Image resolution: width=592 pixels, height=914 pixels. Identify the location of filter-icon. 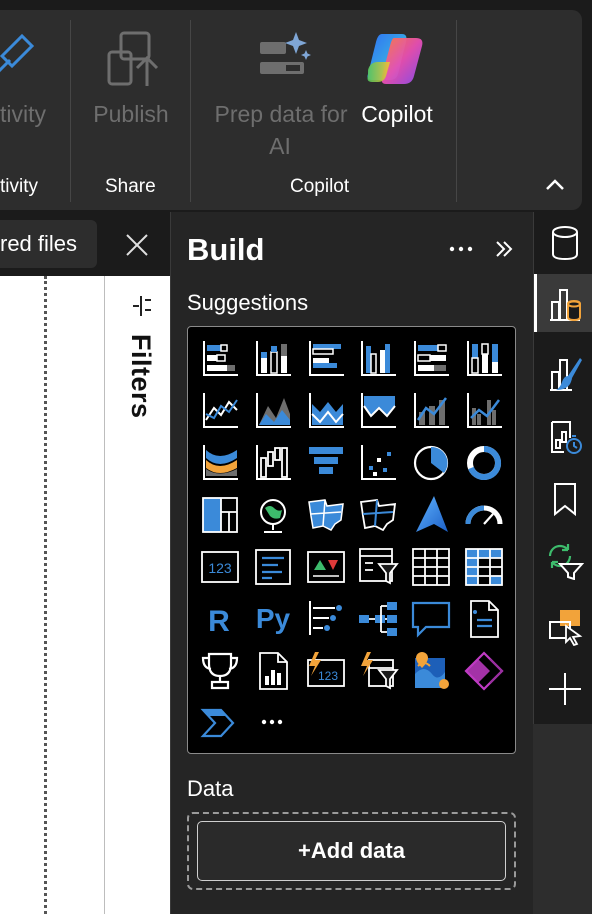
(142, 306).